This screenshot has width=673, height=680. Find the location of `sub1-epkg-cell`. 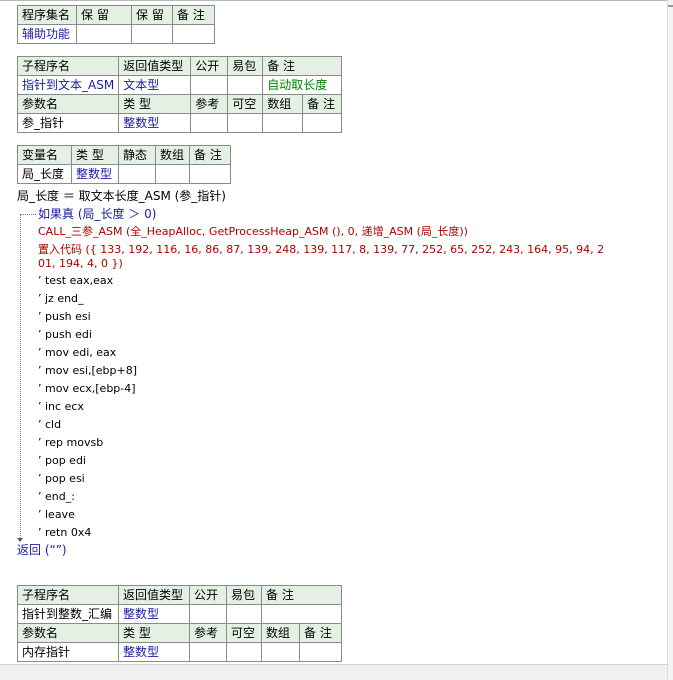

sub1-epkg-cell is located at coordinates (245, 85).